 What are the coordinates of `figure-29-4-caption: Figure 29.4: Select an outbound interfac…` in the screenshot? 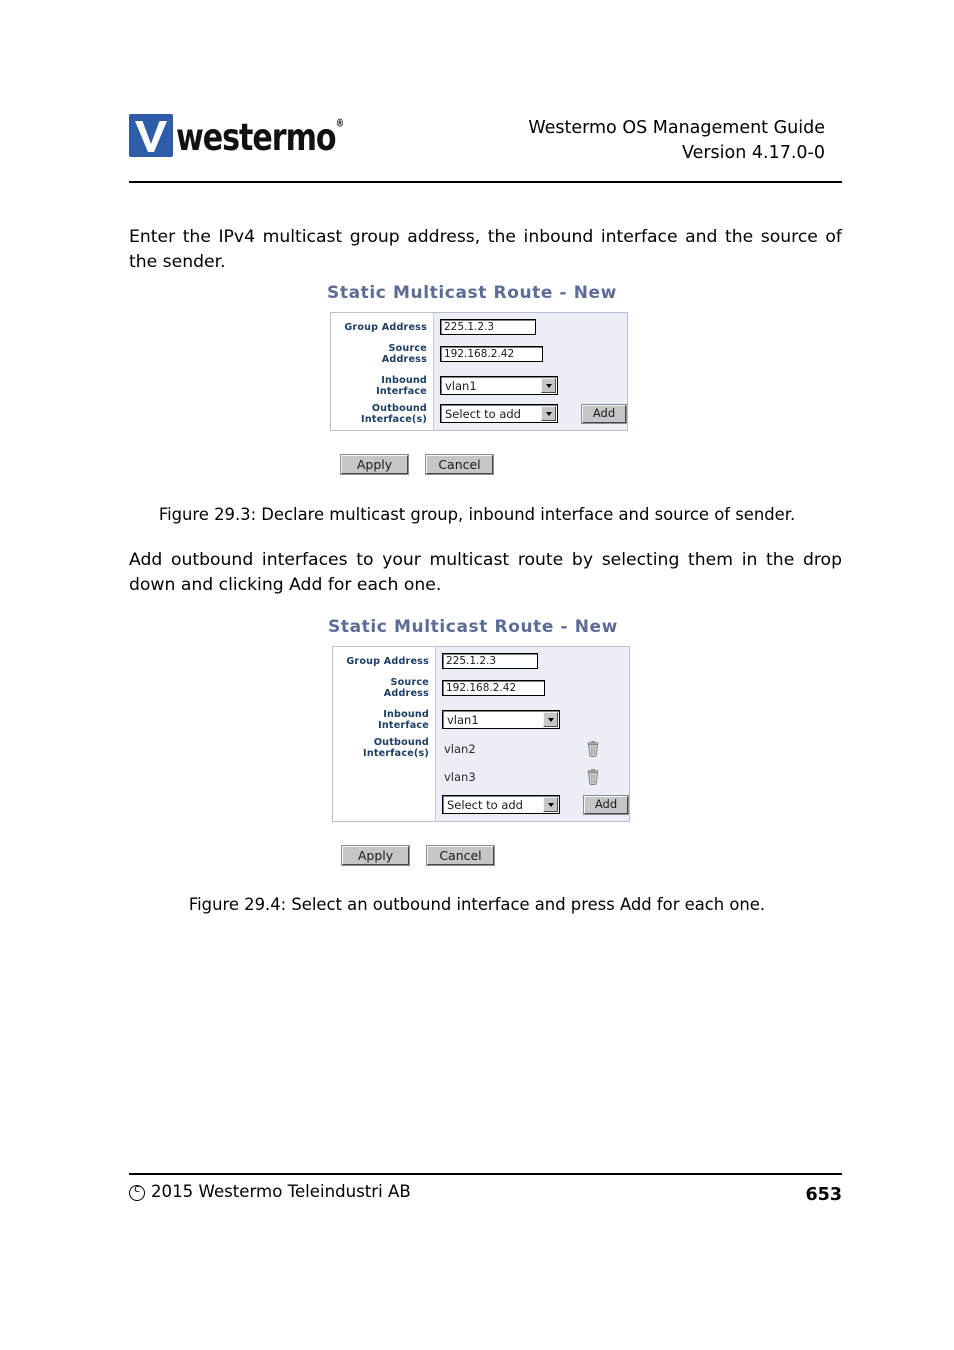 It's located at (477, 904).